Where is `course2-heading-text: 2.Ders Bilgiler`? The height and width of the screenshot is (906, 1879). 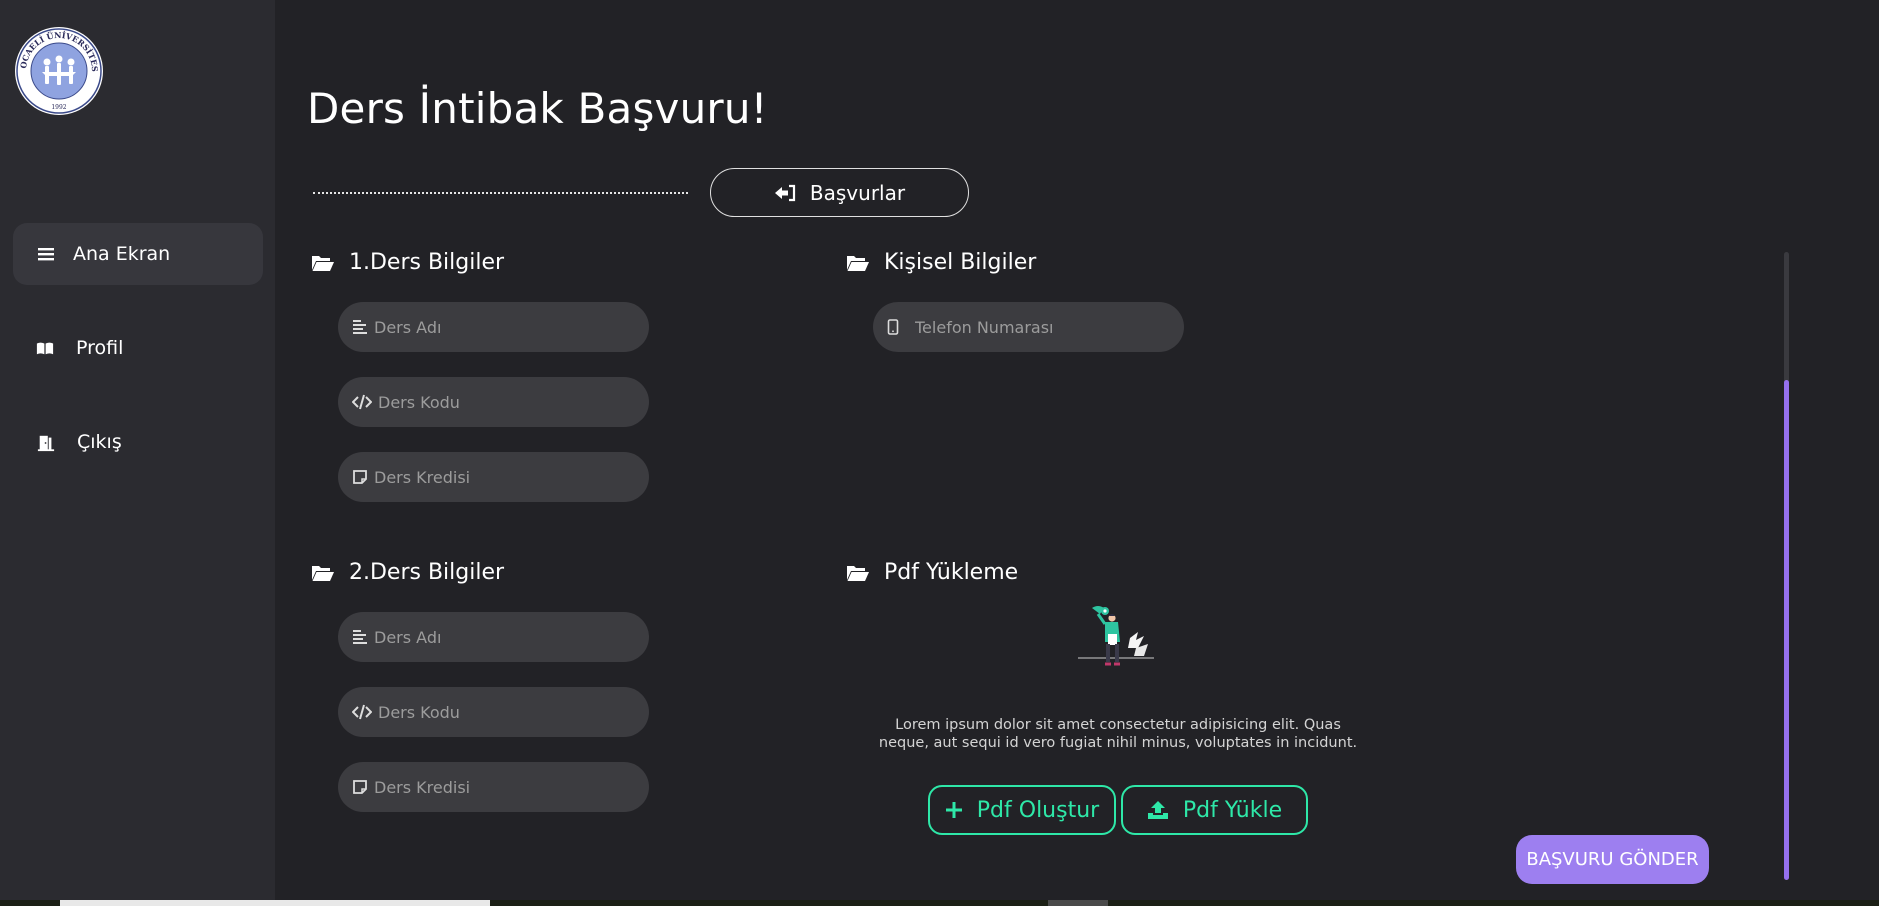
course2-heading-text: 2.Ders Bilgiler is located at coordinates (427, 572).